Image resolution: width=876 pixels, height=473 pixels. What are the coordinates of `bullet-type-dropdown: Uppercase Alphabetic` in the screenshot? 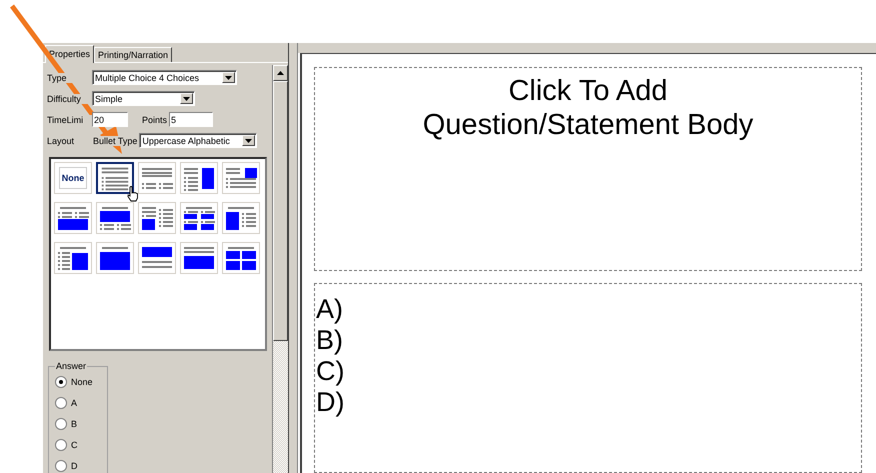 It's located at (198, 140).